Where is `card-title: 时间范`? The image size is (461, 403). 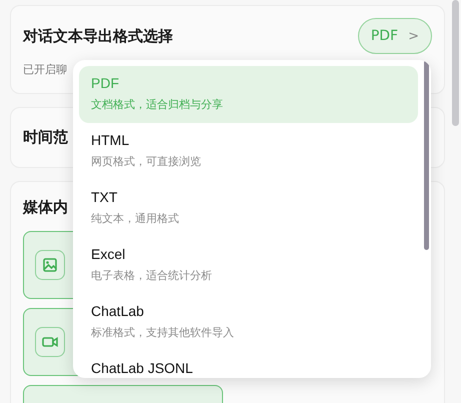 card-title: 时间范 is located at coordinates (45, 137).